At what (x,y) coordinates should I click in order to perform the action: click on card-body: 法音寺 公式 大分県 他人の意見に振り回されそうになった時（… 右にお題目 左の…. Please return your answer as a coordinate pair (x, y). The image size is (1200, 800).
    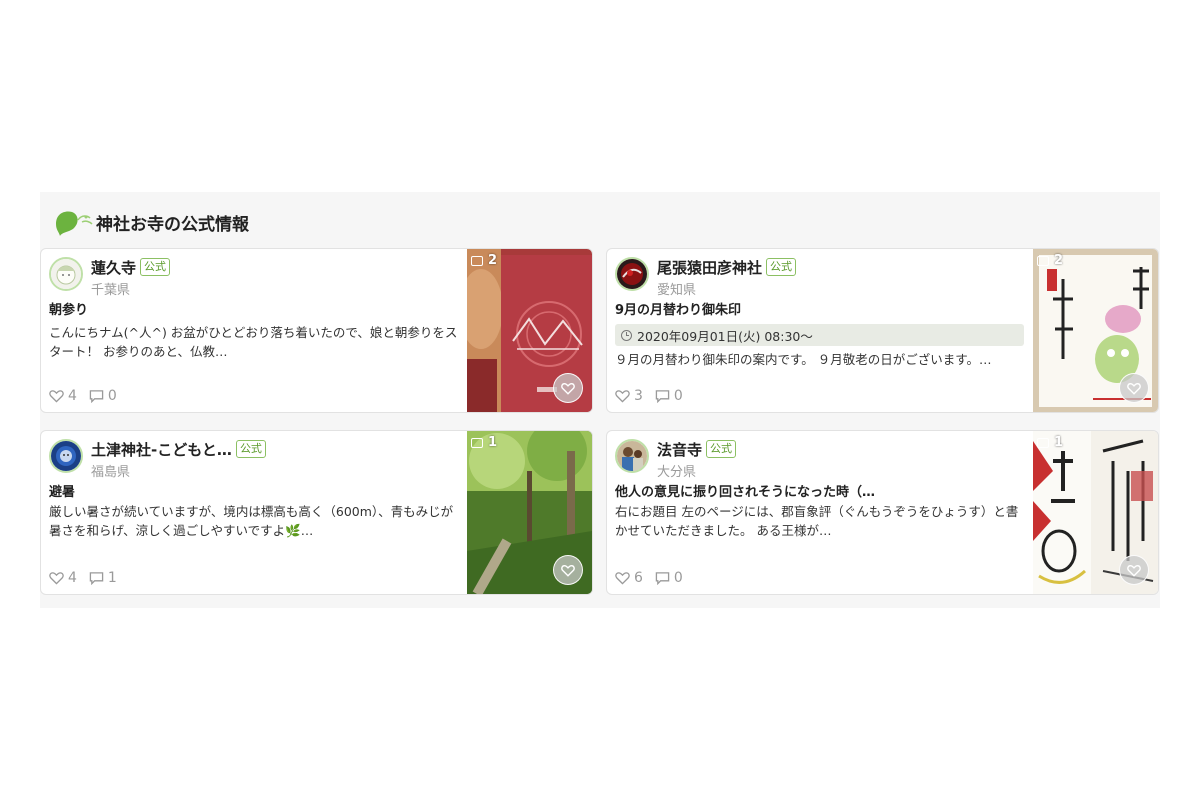
    Looking at the image, I should click on (819, 516).